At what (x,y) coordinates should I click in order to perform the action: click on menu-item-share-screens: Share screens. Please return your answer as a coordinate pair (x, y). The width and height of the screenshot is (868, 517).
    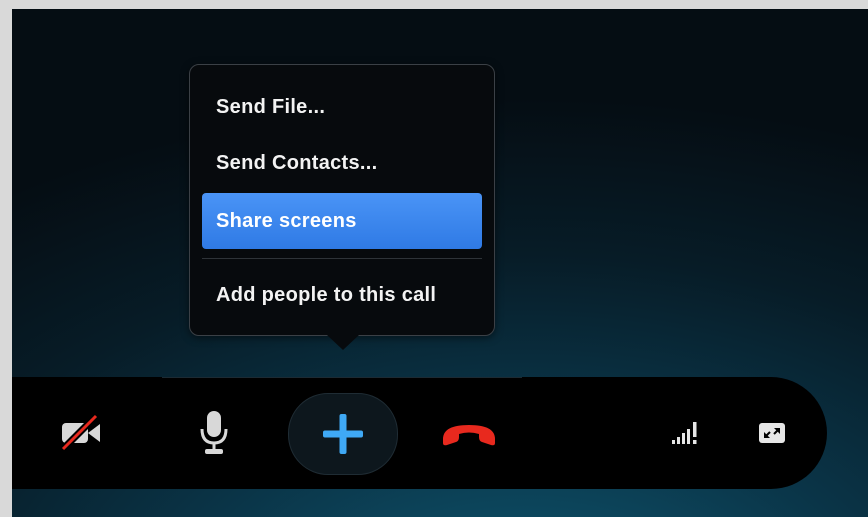
    Looking at the image, I should click on (342, 221).